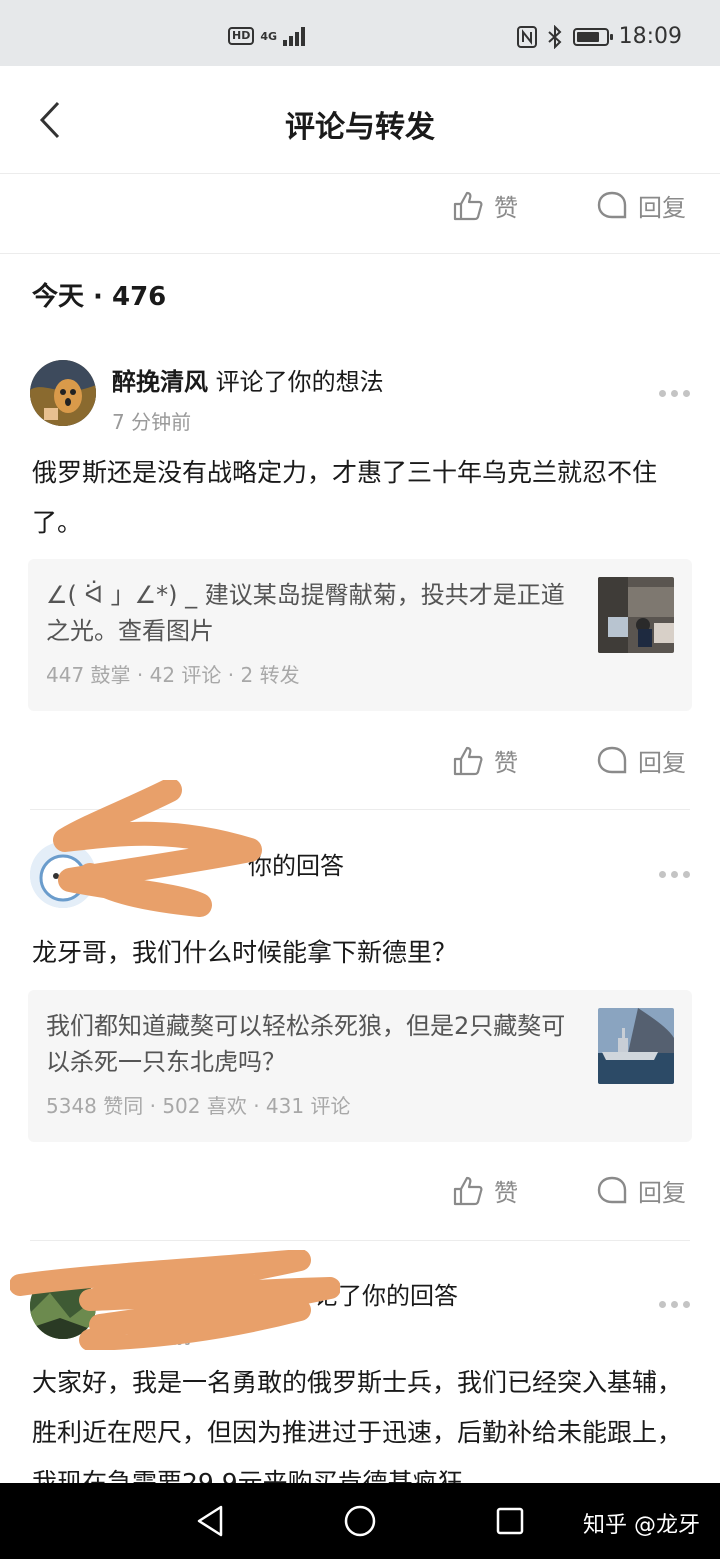  Describe the element at coordinates (386, 1296) in the screenshot. I see `comment-title: 论了你的回答` at that location.